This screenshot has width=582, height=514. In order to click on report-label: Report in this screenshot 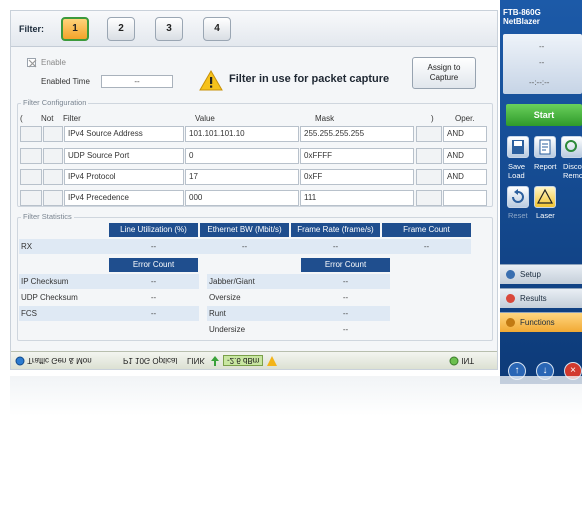, I will do `click(545, 166)`.